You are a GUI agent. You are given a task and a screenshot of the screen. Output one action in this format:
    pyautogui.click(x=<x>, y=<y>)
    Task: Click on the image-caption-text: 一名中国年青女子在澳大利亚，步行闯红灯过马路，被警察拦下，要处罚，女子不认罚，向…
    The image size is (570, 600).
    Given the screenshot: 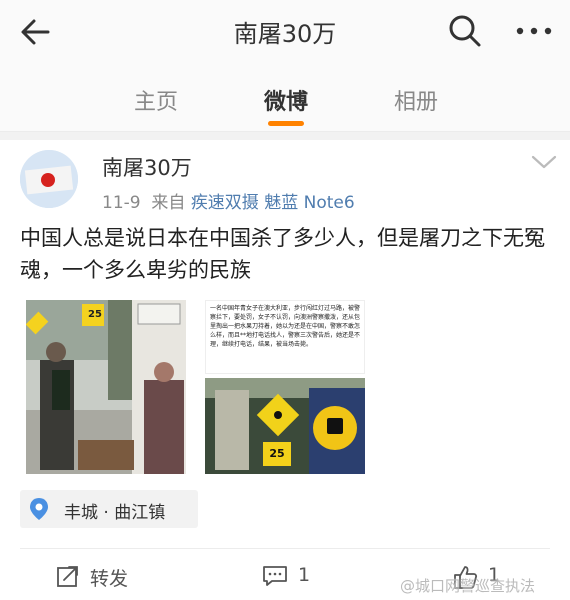 What is the action you would take?
    pyautogui.click(x=285, y=326)
    